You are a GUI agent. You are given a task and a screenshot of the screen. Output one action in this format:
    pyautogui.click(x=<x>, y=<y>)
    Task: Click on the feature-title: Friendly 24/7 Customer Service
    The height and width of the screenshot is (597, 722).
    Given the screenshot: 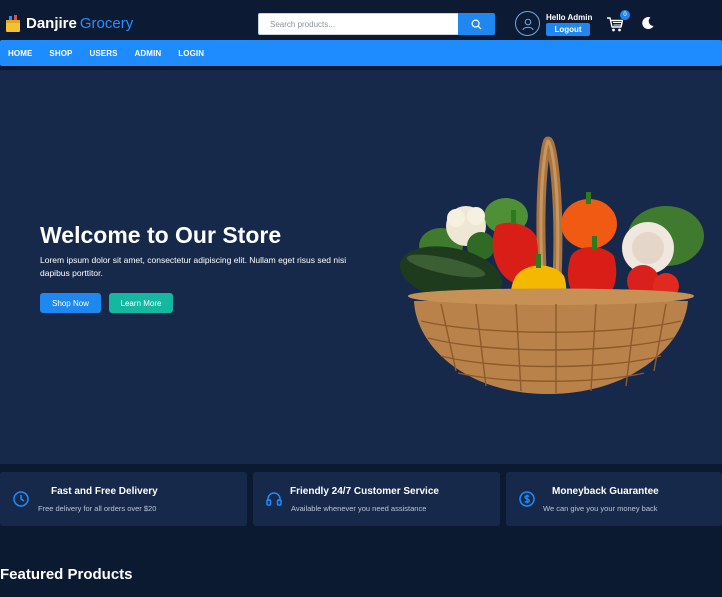 What is the action you would take?
    pyautogui.click(x=364, y=491)
    